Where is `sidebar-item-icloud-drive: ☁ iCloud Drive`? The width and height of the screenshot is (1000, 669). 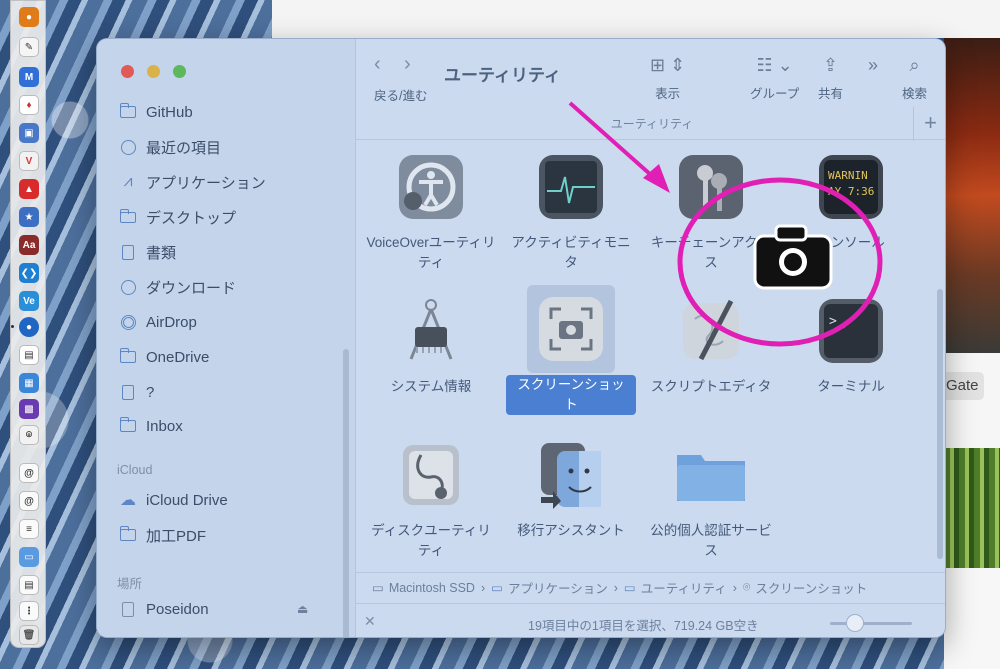 sidebar-item-icloud-drive: ☁ iCloud Drive is located at coordinates (173, 500).